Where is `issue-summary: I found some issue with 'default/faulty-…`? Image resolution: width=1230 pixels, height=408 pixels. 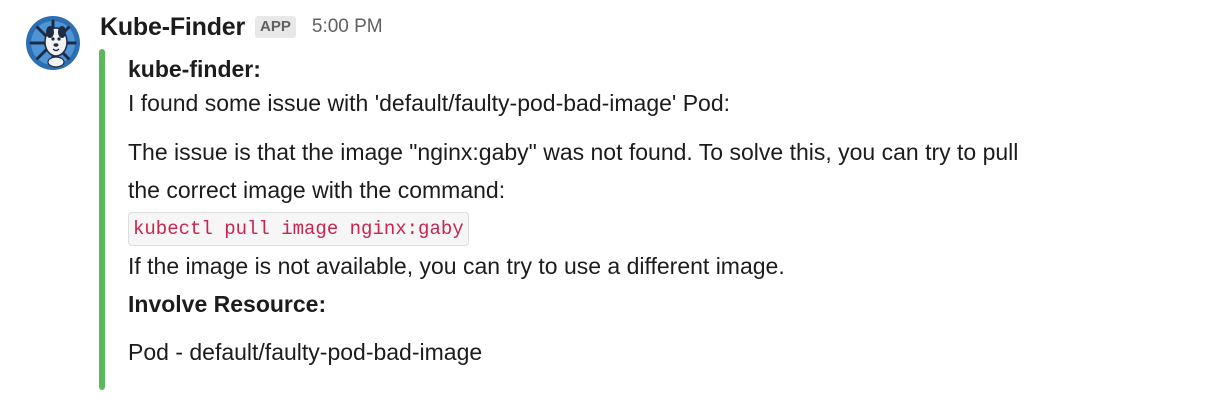 issue-summary: I found some issue with 'default/faulty-… is located at coordinates (429, 103).